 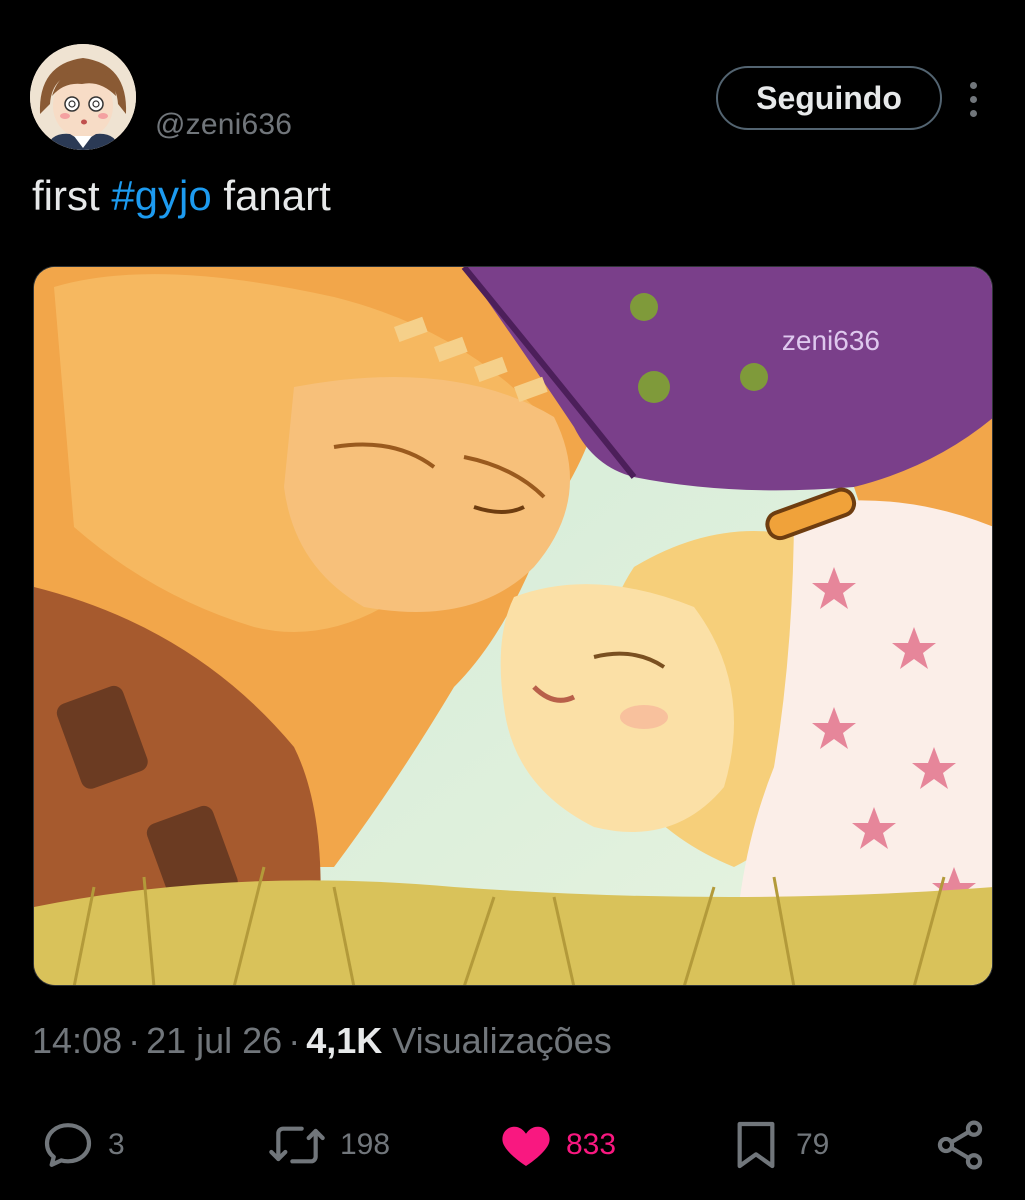 I want to click on like-button: 833, so click(x=557, y=1145).